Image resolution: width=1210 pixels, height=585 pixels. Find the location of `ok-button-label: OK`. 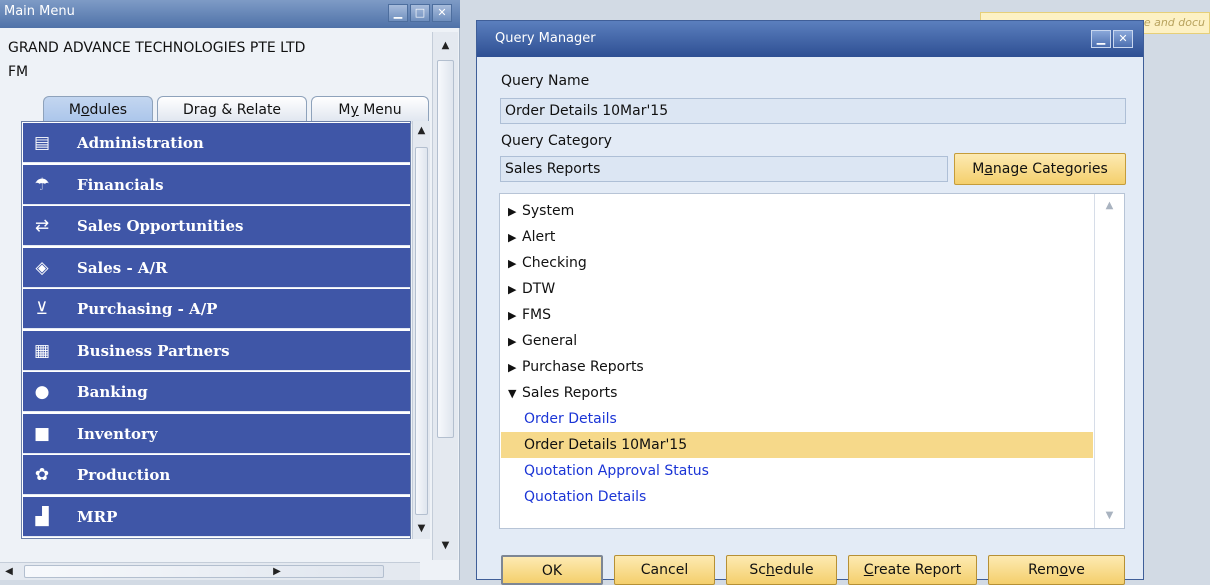

ok-button-label: OK is located at coordinates (552, 571).